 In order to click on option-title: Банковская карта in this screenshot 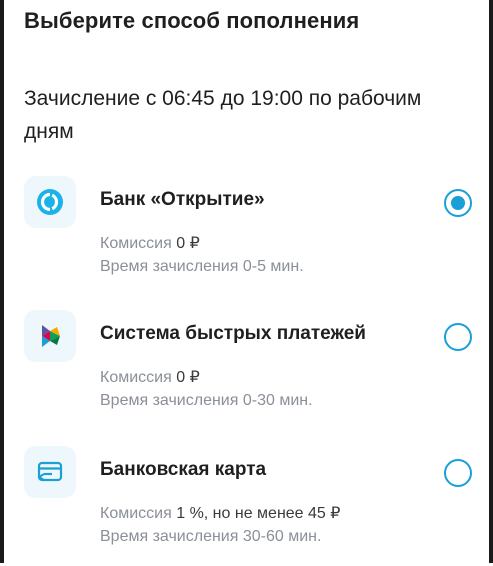, I will do `click(183, 469)`.